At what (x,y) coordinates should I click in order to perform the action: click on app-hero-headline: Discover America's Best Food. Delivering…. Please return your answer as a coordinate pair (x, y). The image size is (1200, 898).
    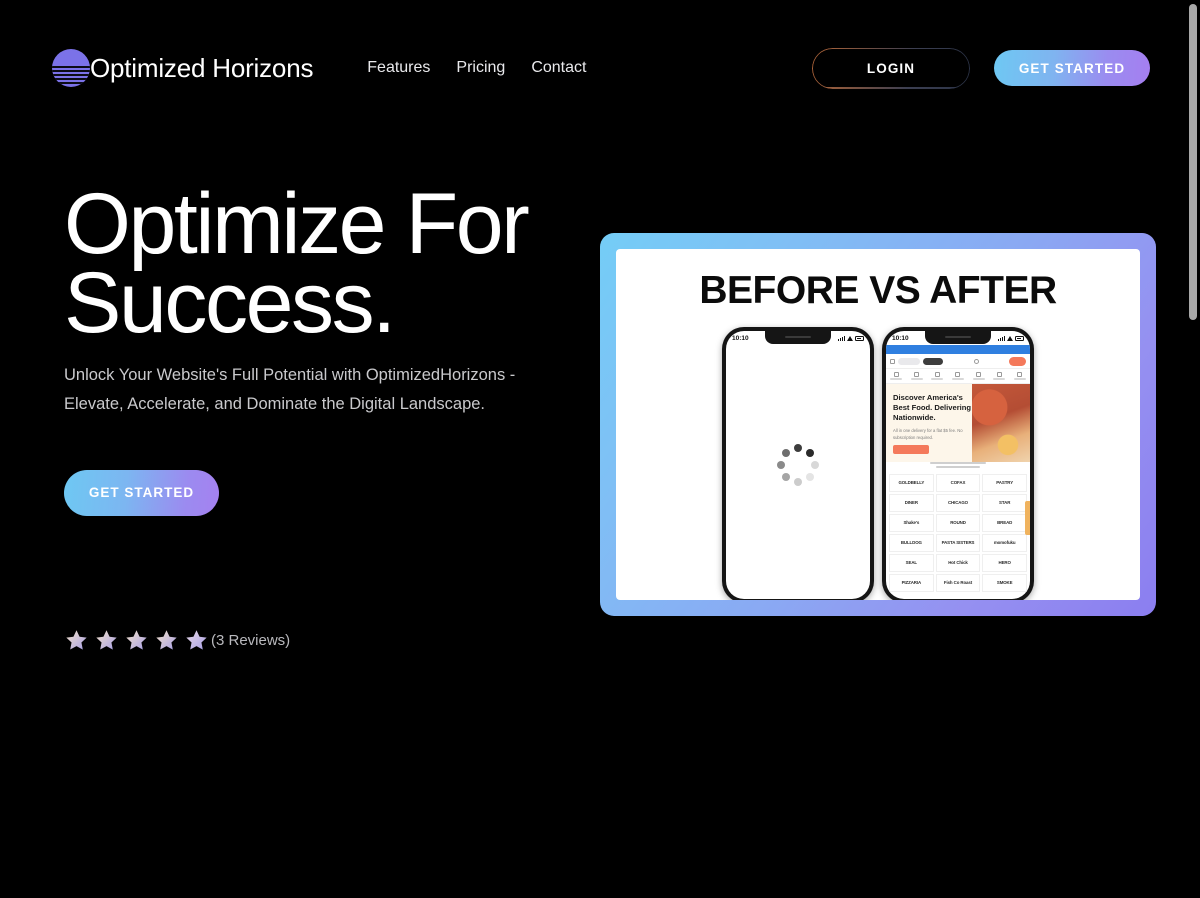
    Looking at the image, I should click on (932, 407).